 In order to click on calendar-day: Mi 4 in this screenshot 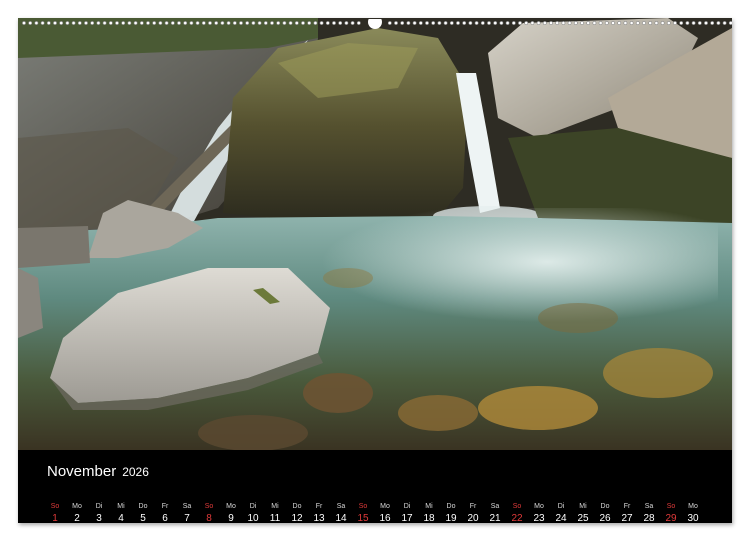, I will do `click(121, 512)`.